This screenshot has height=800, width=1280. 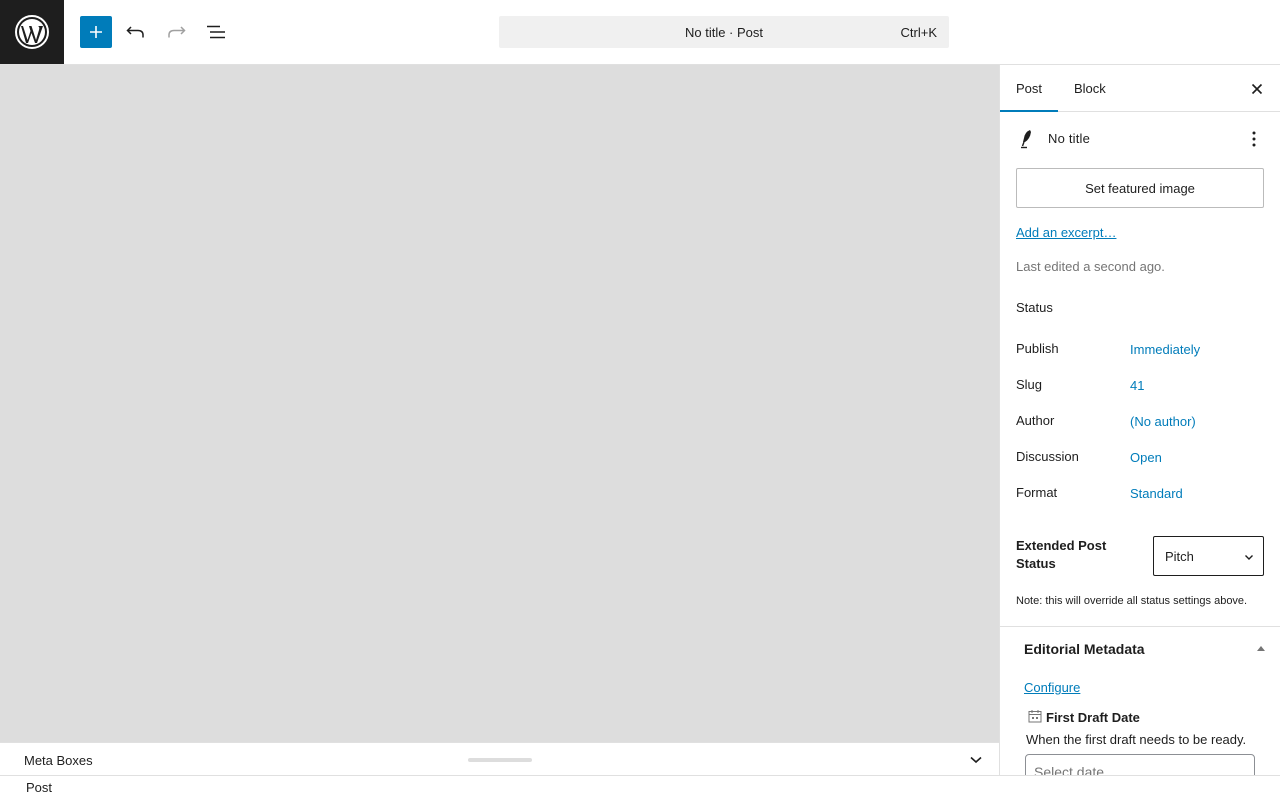 I want to click on close-icon, so click(x=1257, y=89).